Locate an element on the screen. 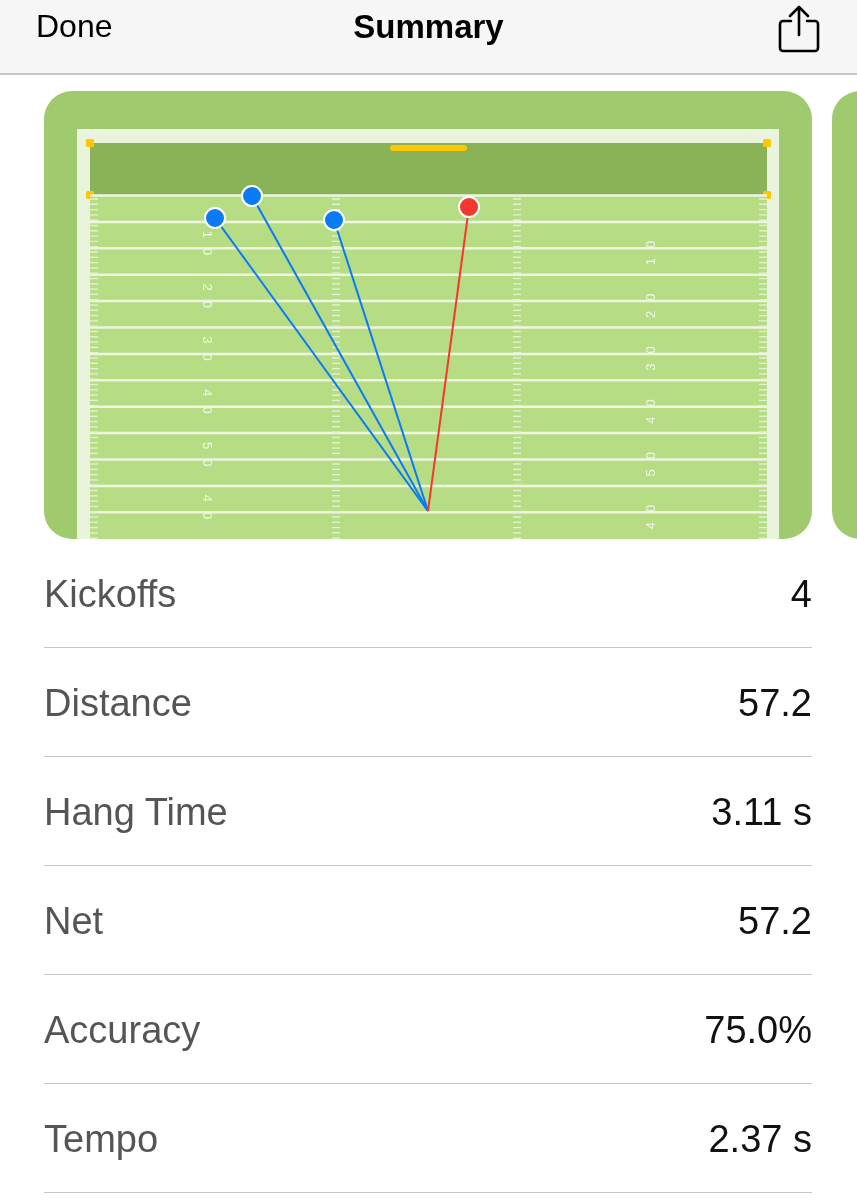 This screenshot has width=857, height=1200. stat-label: Kickoffs is located at coordinates (110, 594).